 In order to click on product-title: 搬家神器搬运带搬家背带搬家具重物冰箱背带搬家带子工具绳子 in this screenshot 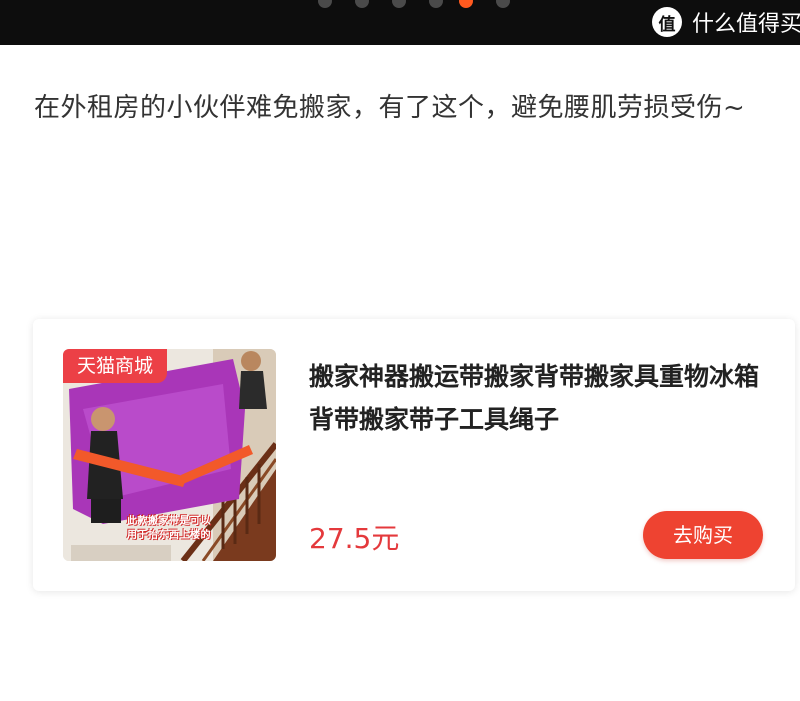, I will do `click(534, 398)`.